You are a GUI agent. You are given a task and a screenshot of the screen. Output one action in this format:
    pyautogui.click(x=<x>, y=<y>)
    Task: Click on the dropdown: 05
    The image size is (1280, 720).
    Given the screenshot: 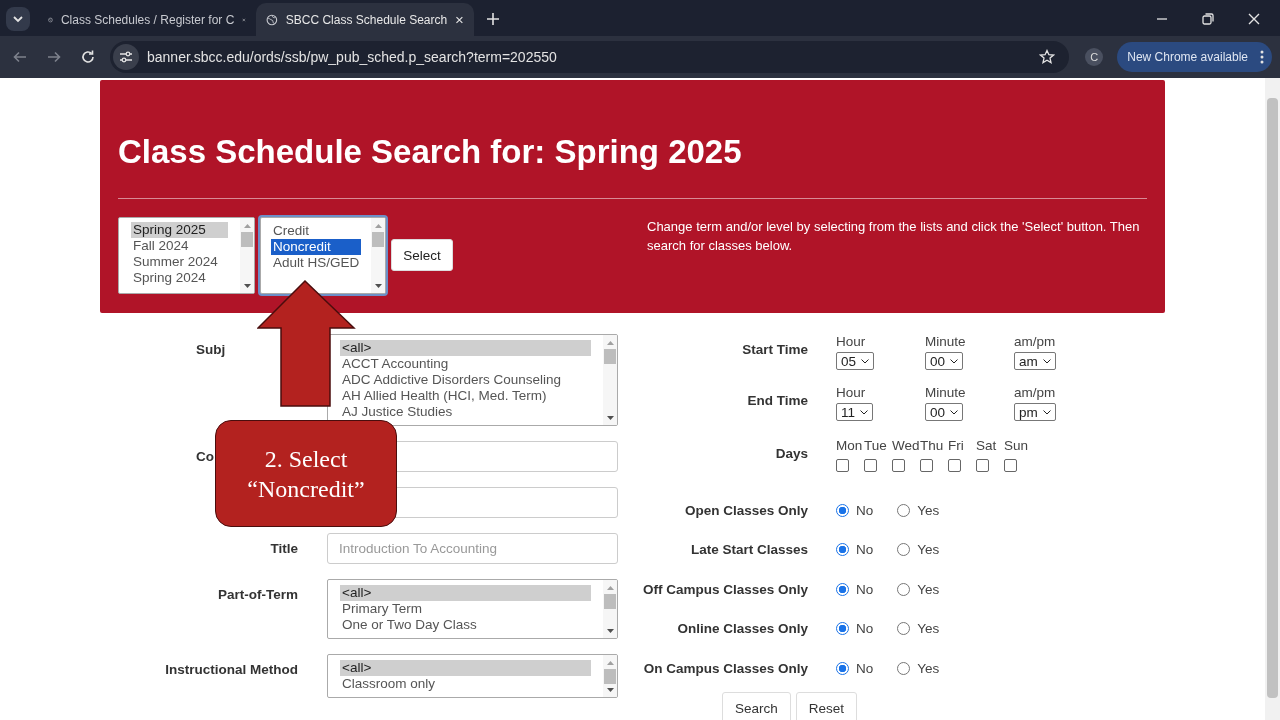 What is the action you would take?
    pyautogui.click(x=855, y=361)
    